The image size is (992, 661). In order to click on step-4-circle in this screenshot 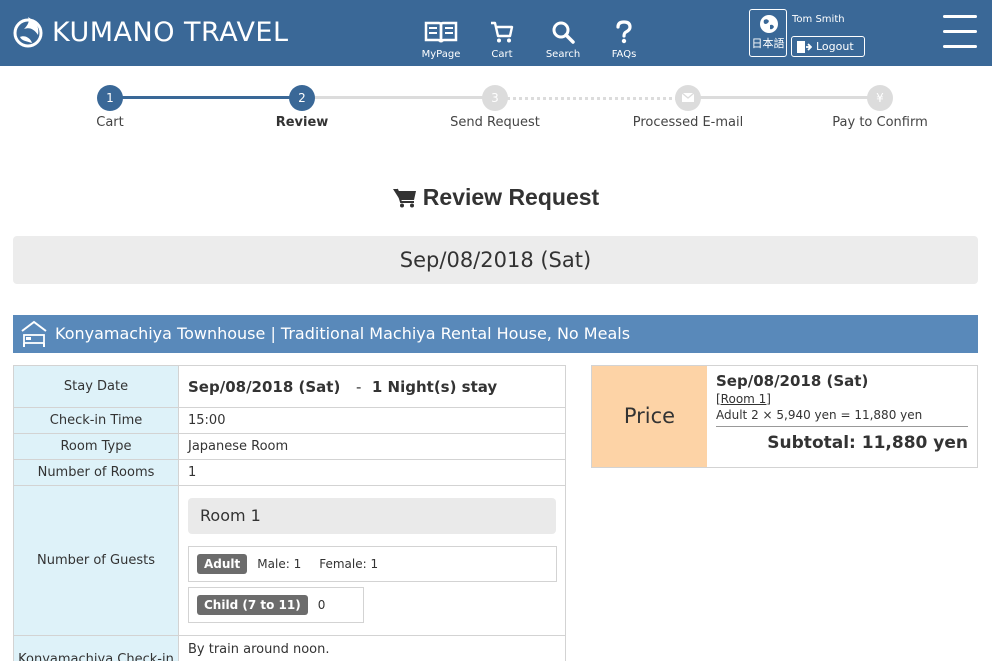, I will do `click(688, 98)`.